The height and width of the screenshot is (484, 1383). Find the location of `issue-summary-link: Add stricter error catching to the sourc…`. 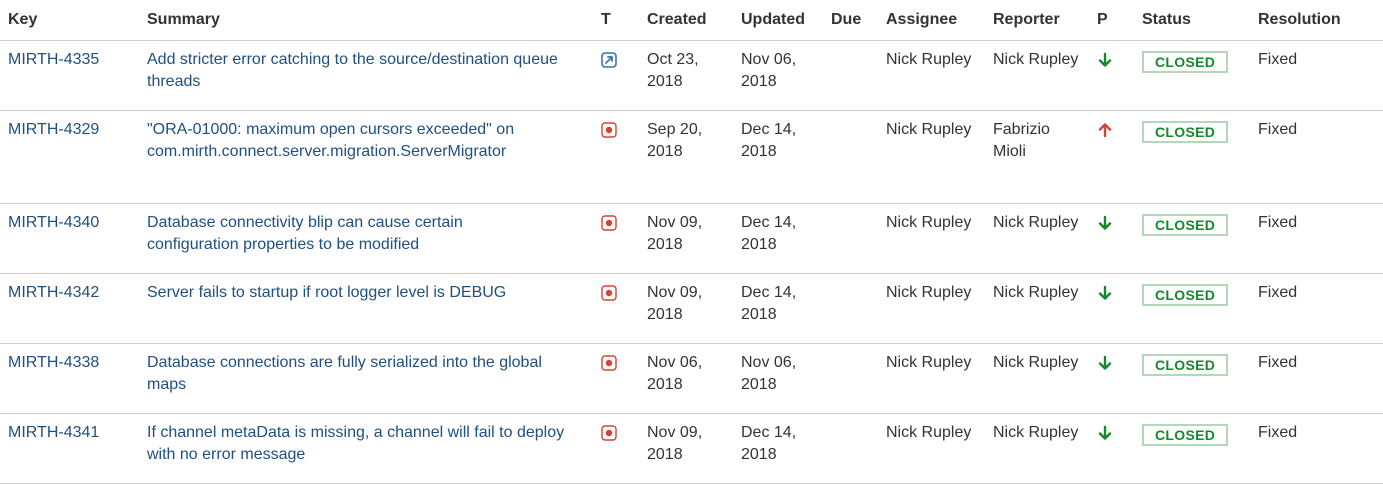

issue-summary-link: Add stricter error catching to the sourc… is located at coordinates (366, 71).